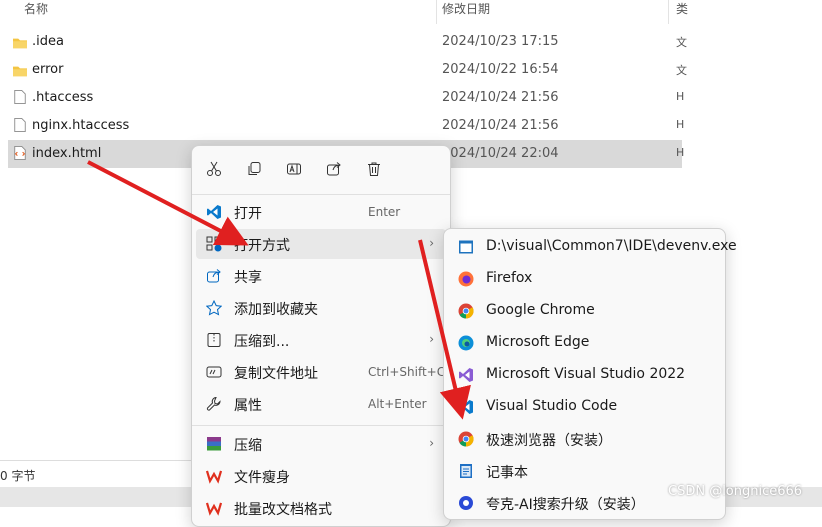 The width and height of the screenshot is (822, 527). I want to click on status-bar: 0 字节, so click(100, 474).